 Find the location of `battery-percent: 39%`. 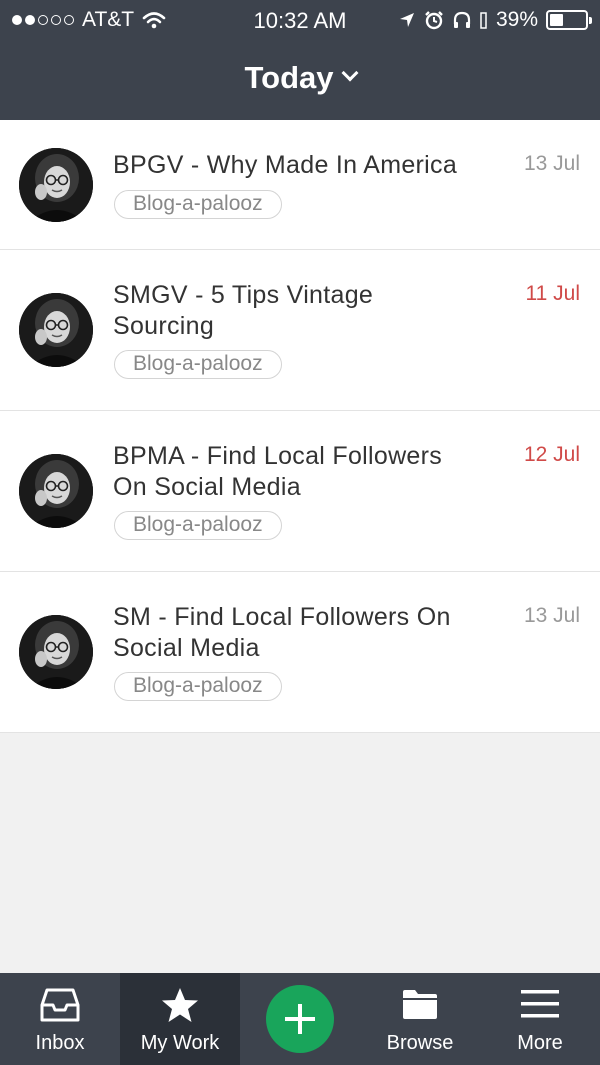

battery-percent: 39% is located at coordinates (516, 19).